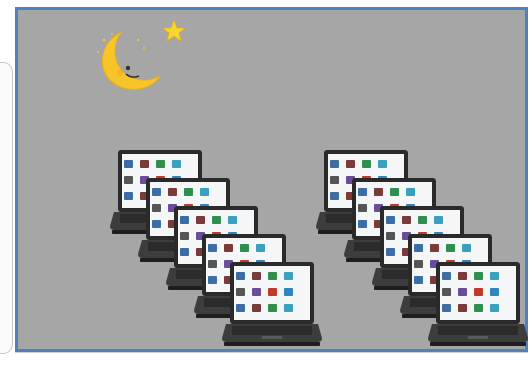 The height and width of the screenshot is (379, 532). What do you see at coordinates (141, 54) in the screenshot?
I see `crescent-moon-icon` at bounding box center [141, 54].